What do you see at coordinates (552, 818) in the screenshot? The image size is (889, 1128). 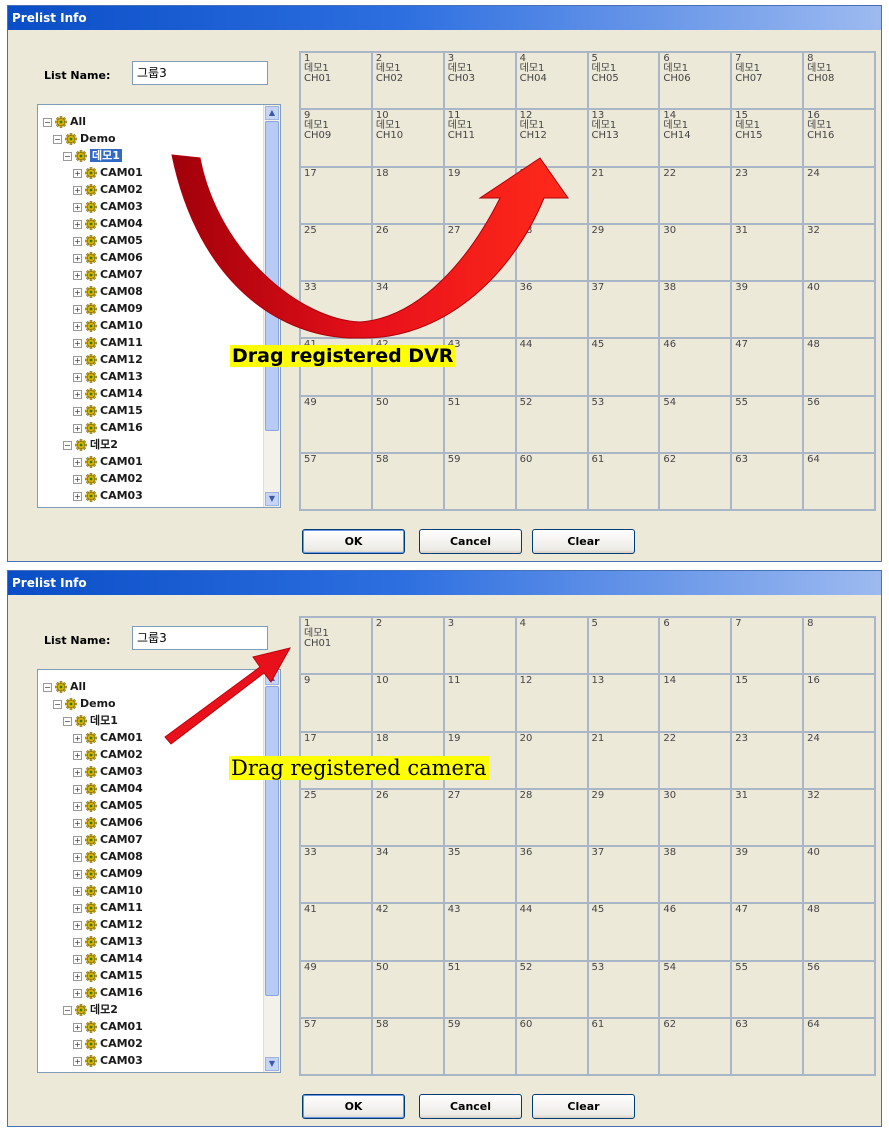 I see `channel-slot: 28` at bounding box center [552, 818].